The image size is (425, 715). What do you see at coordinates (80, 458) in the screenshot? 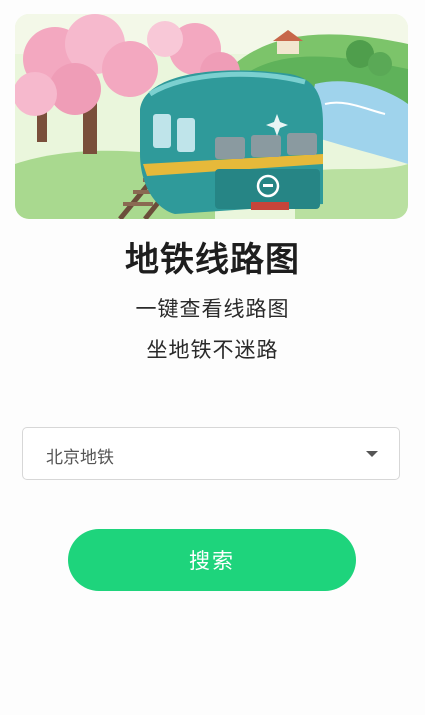
I see `city-select-value: 北京地铁` at bounding box center [80, 458].